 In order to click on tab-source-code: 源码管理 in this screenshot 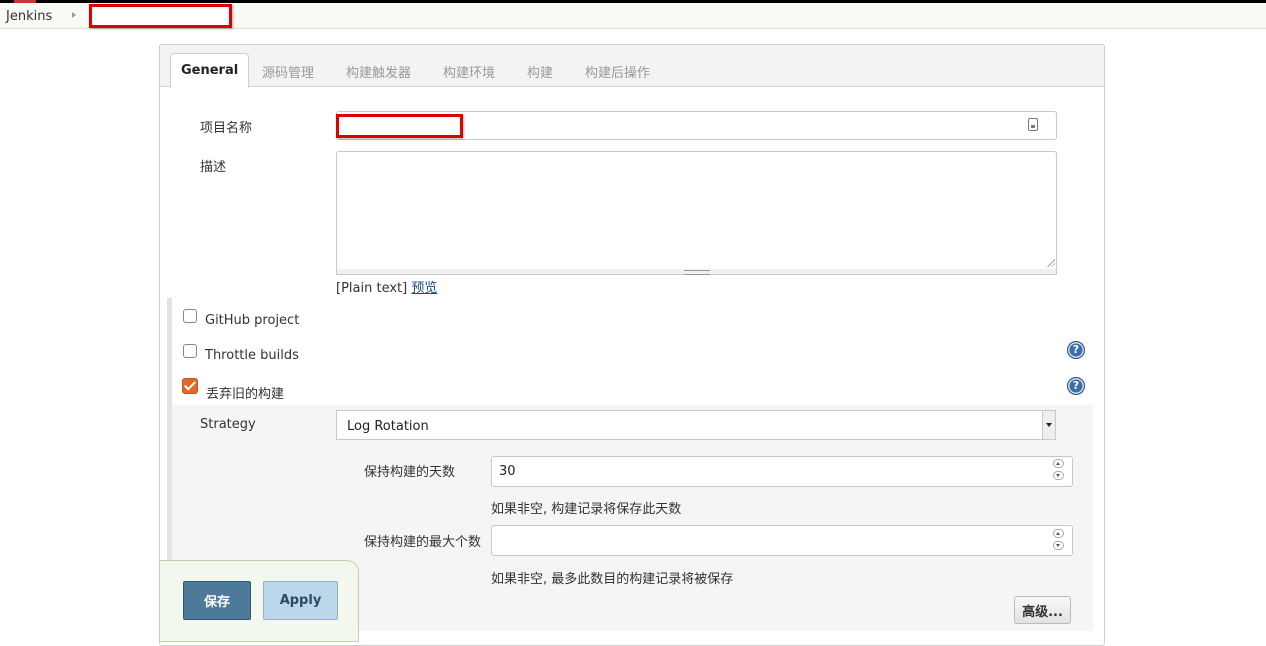, I will do `click(288, 71)`.